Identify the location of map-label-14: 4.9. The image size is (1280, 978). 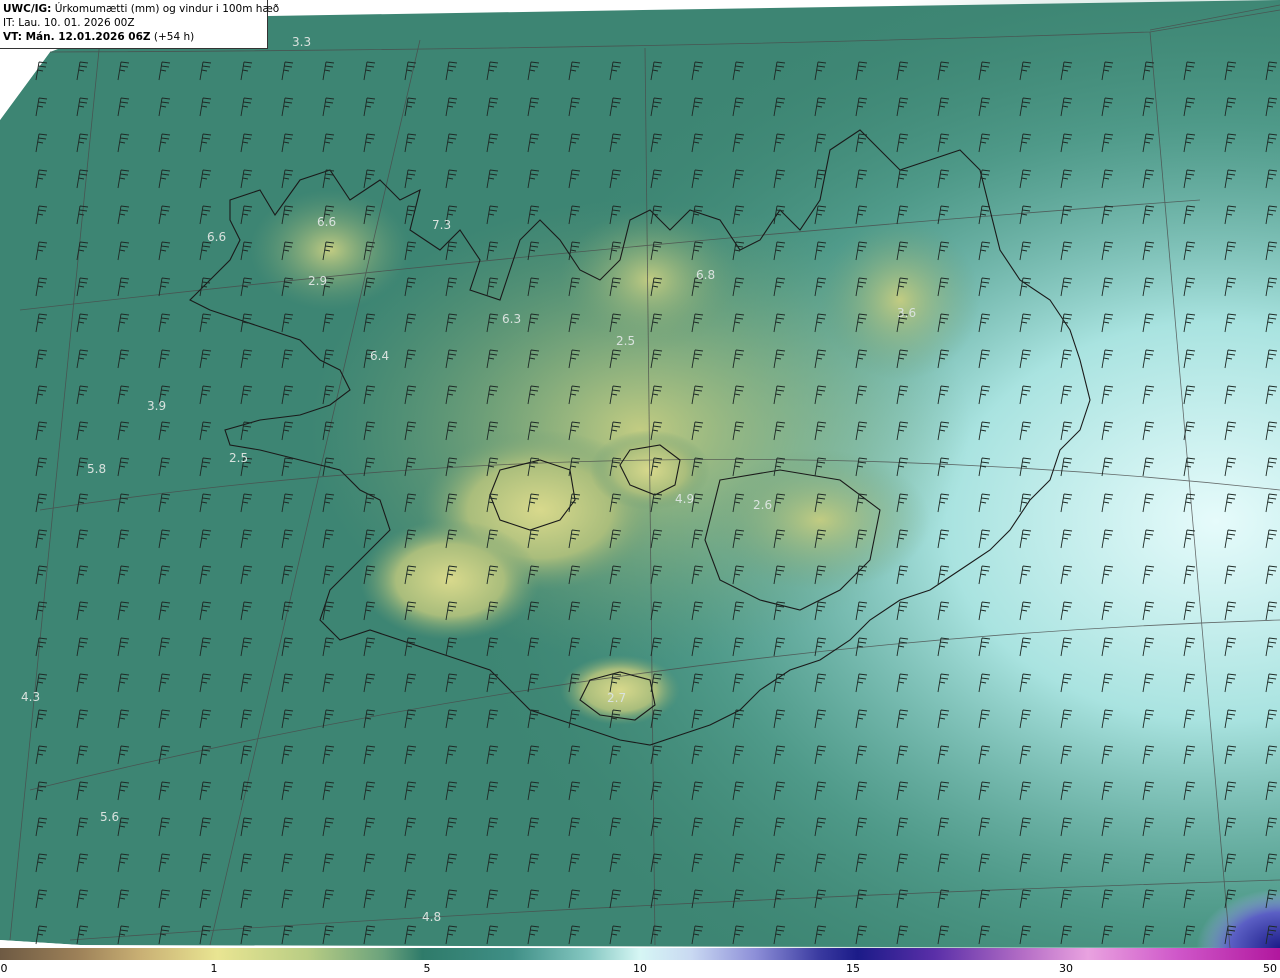
(684, 499).